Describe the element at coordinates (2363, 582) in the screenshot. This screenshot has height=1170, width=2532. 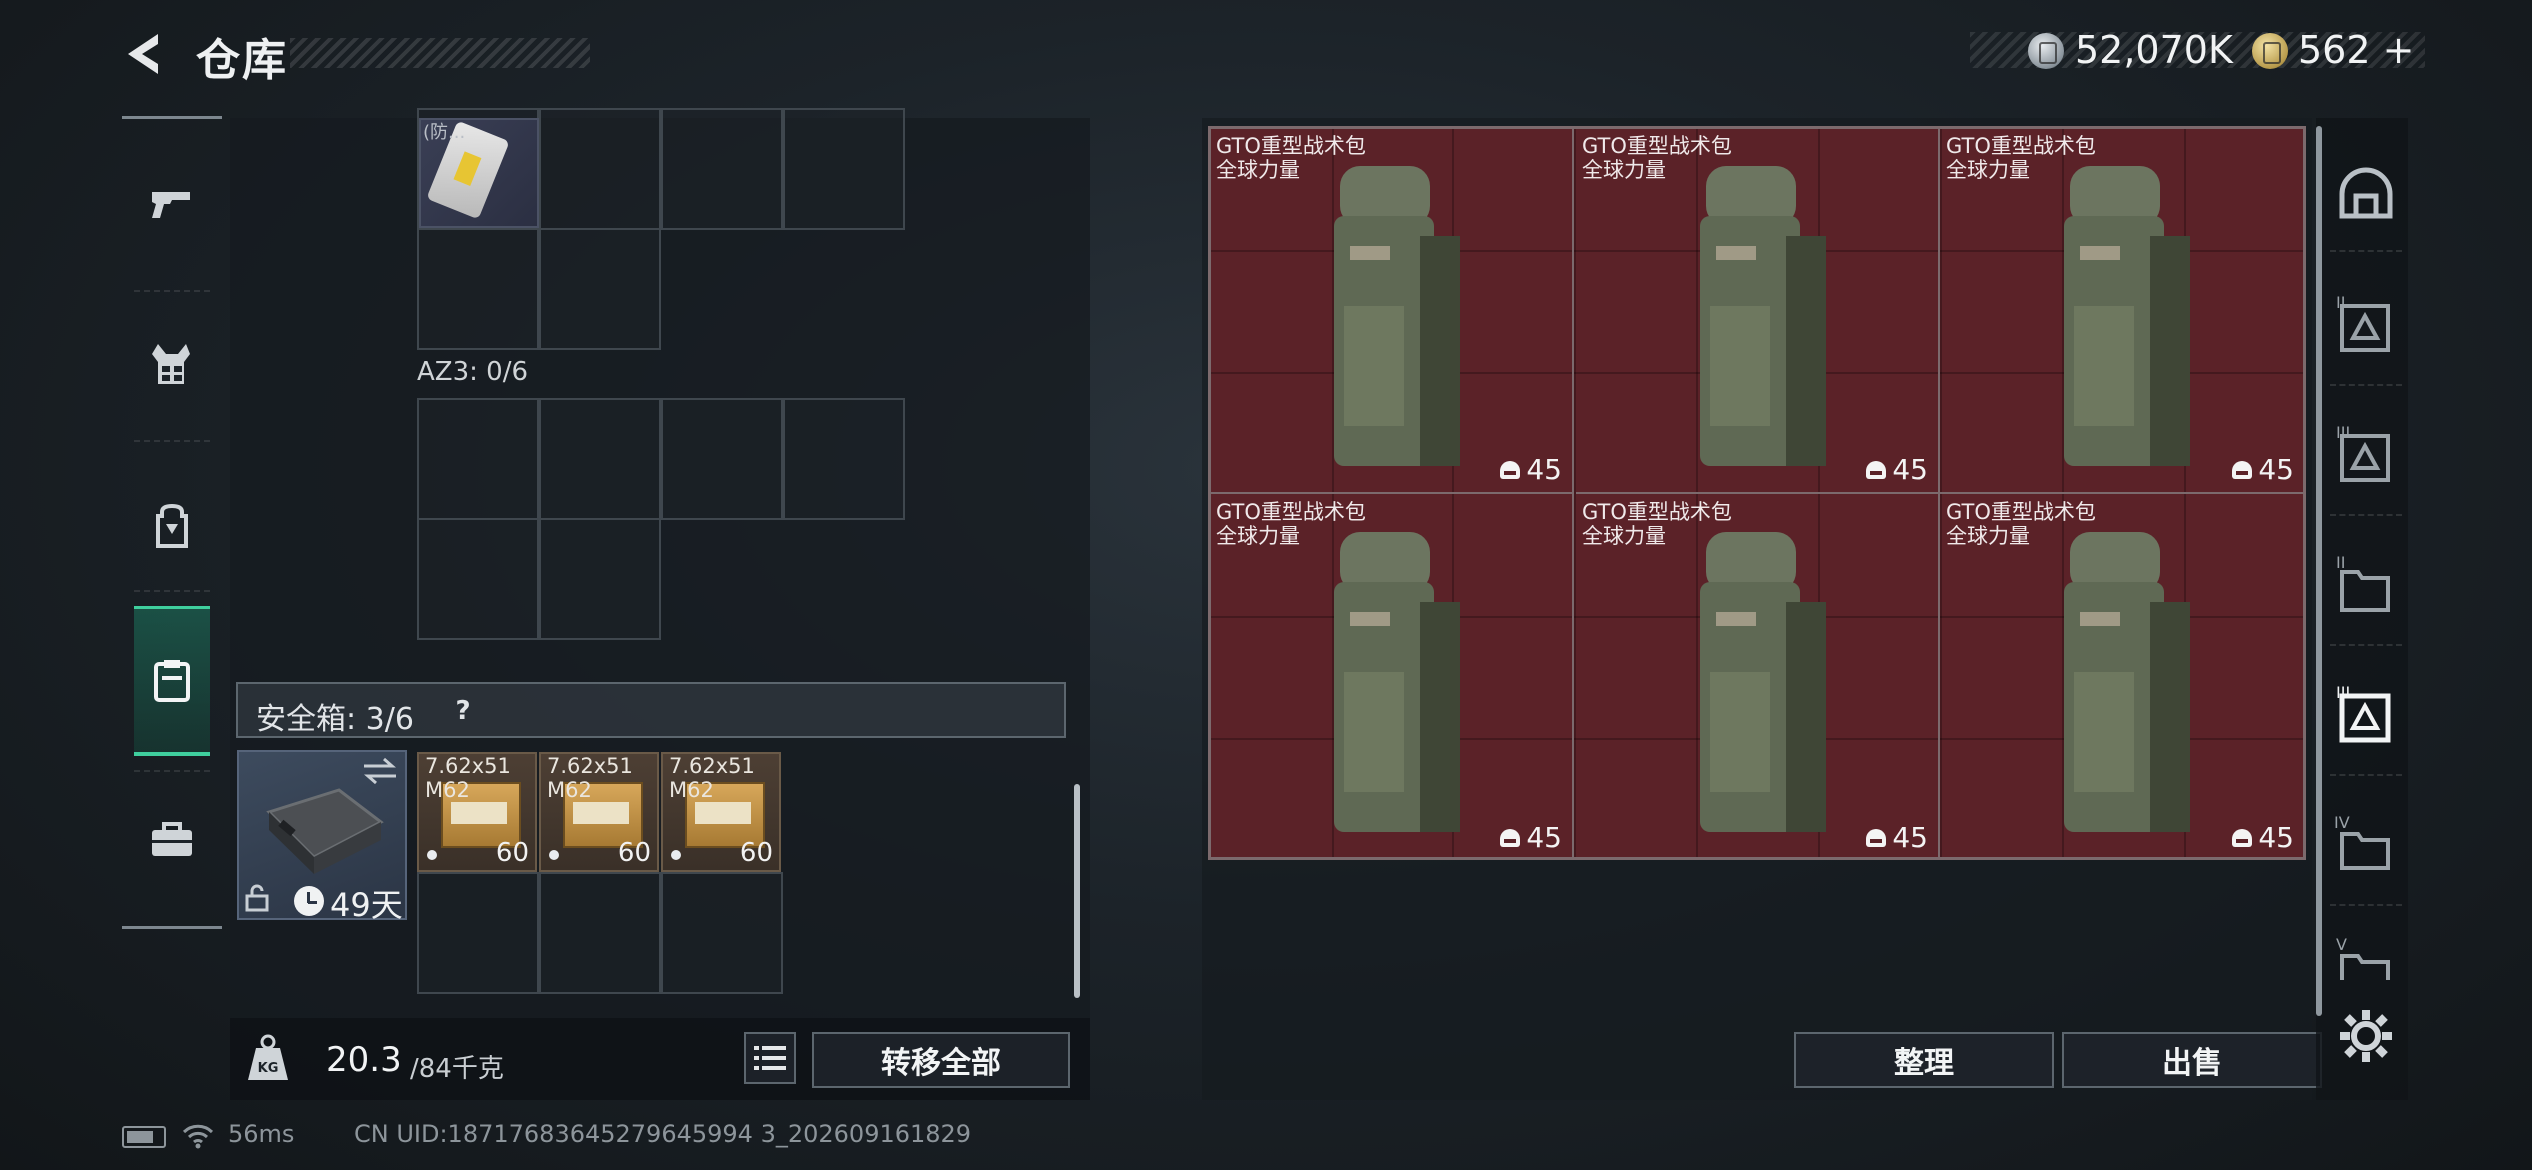
I see `tier-ii-folder-icon: II` at that location.